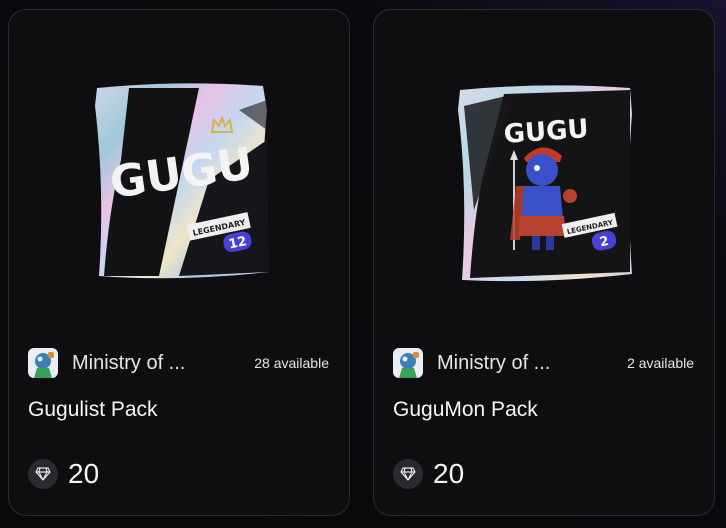  Describe the element at coordinates (660, 363) in the screenshot. I see `available-count: 2 available` at that location.